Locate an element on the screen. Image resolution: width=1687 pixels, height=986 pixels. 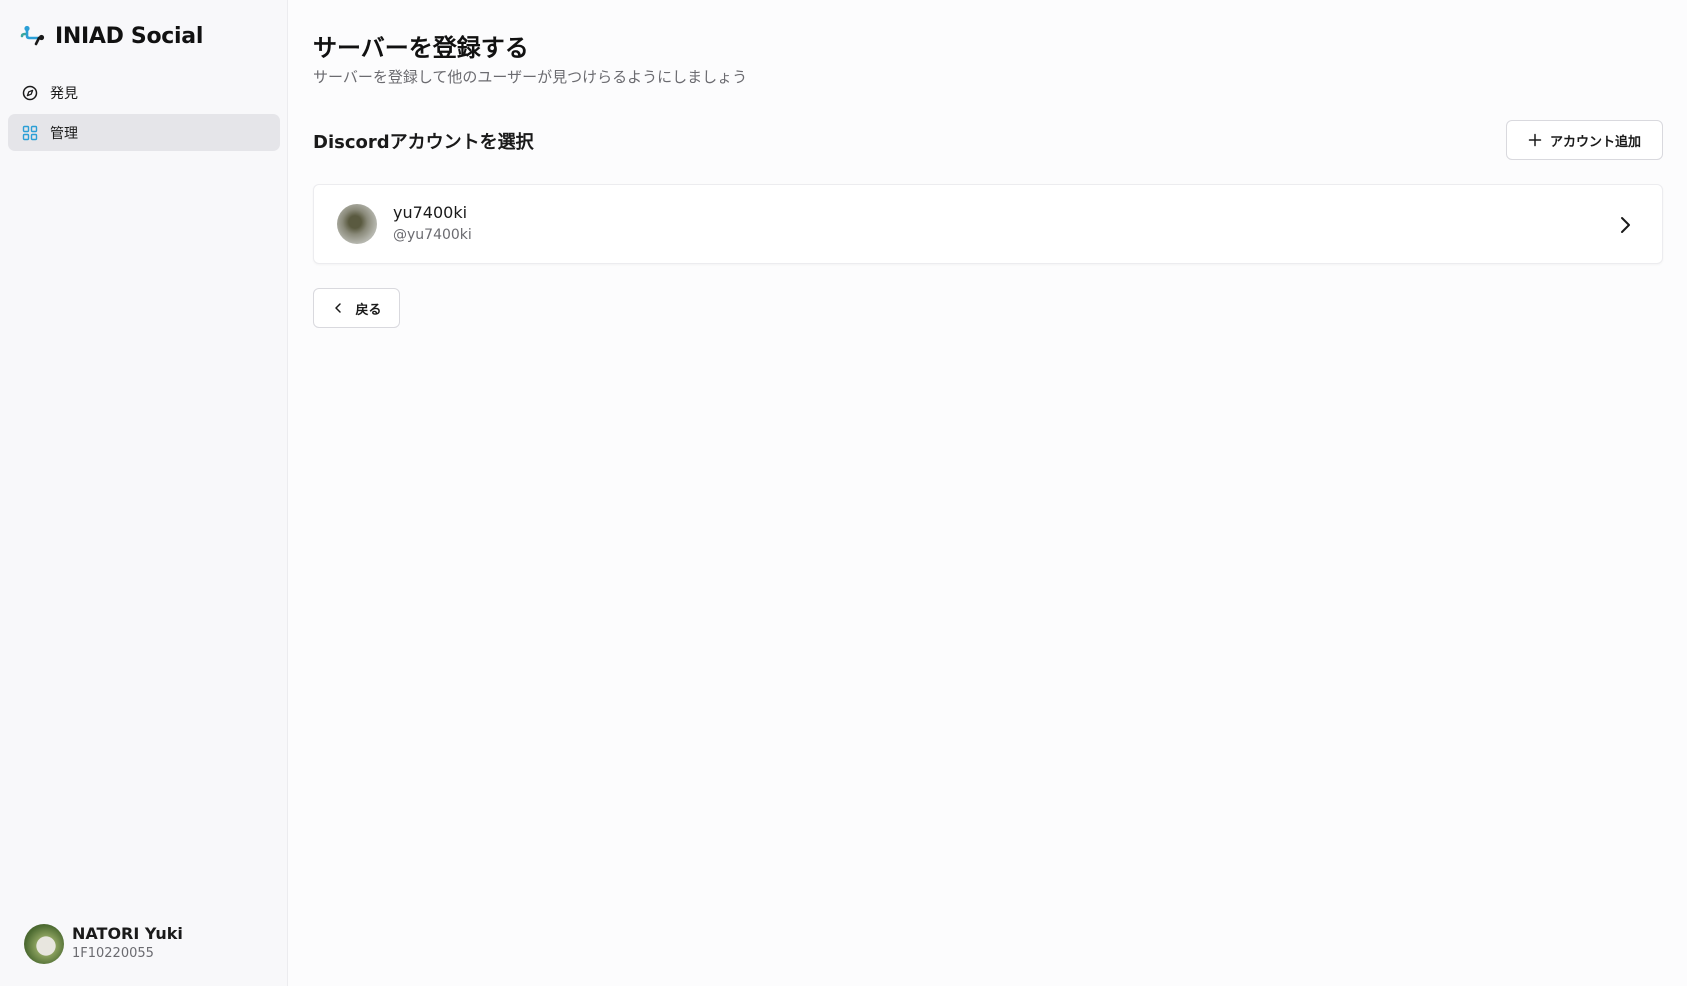
sidebar-item-discover: 発見 is located at coordinates (144, 92).